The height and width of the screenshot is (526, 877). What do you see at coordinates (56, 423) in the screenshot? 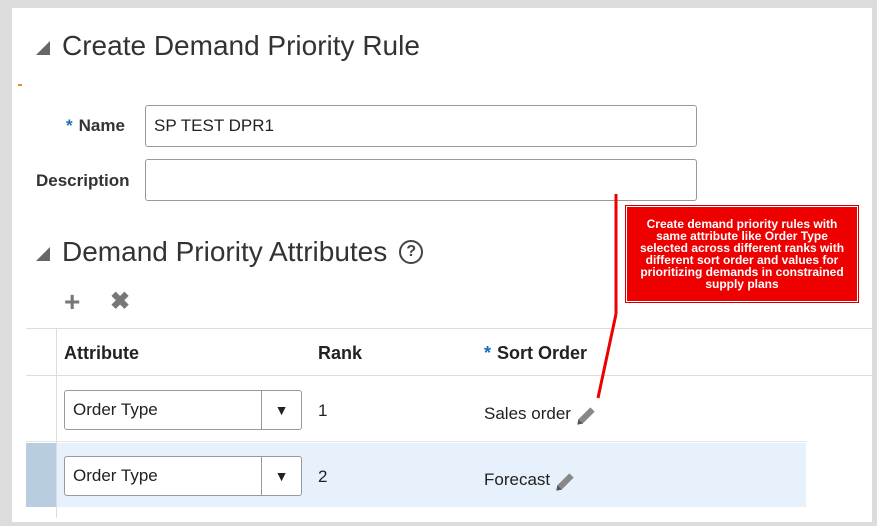
I see `column-separator` at bounding box center [56, 423].